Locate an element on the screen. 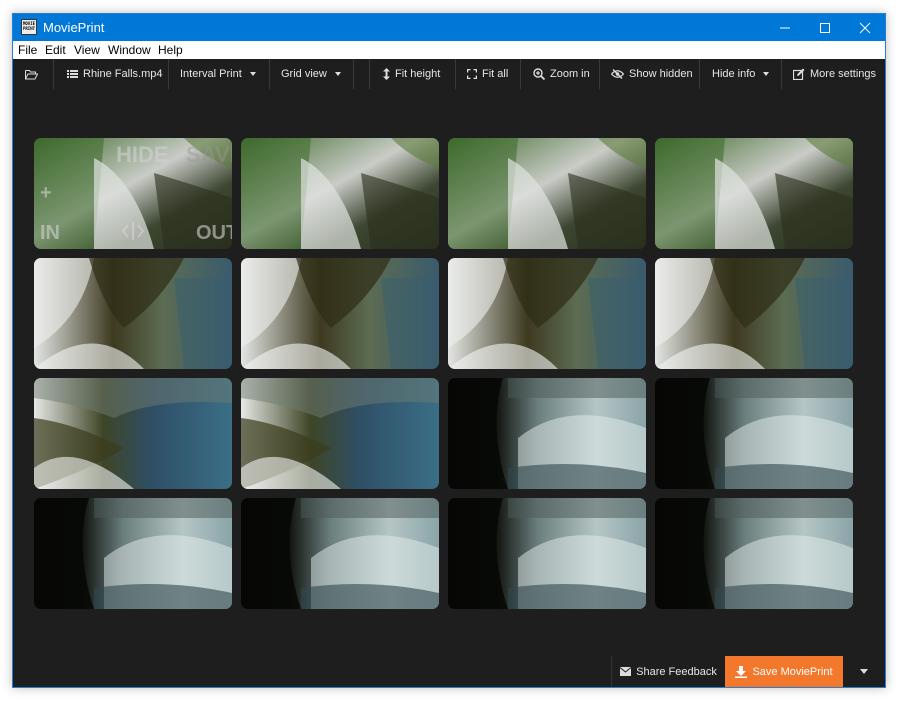  save-options-dropdown is located at coordinates (864, 671).